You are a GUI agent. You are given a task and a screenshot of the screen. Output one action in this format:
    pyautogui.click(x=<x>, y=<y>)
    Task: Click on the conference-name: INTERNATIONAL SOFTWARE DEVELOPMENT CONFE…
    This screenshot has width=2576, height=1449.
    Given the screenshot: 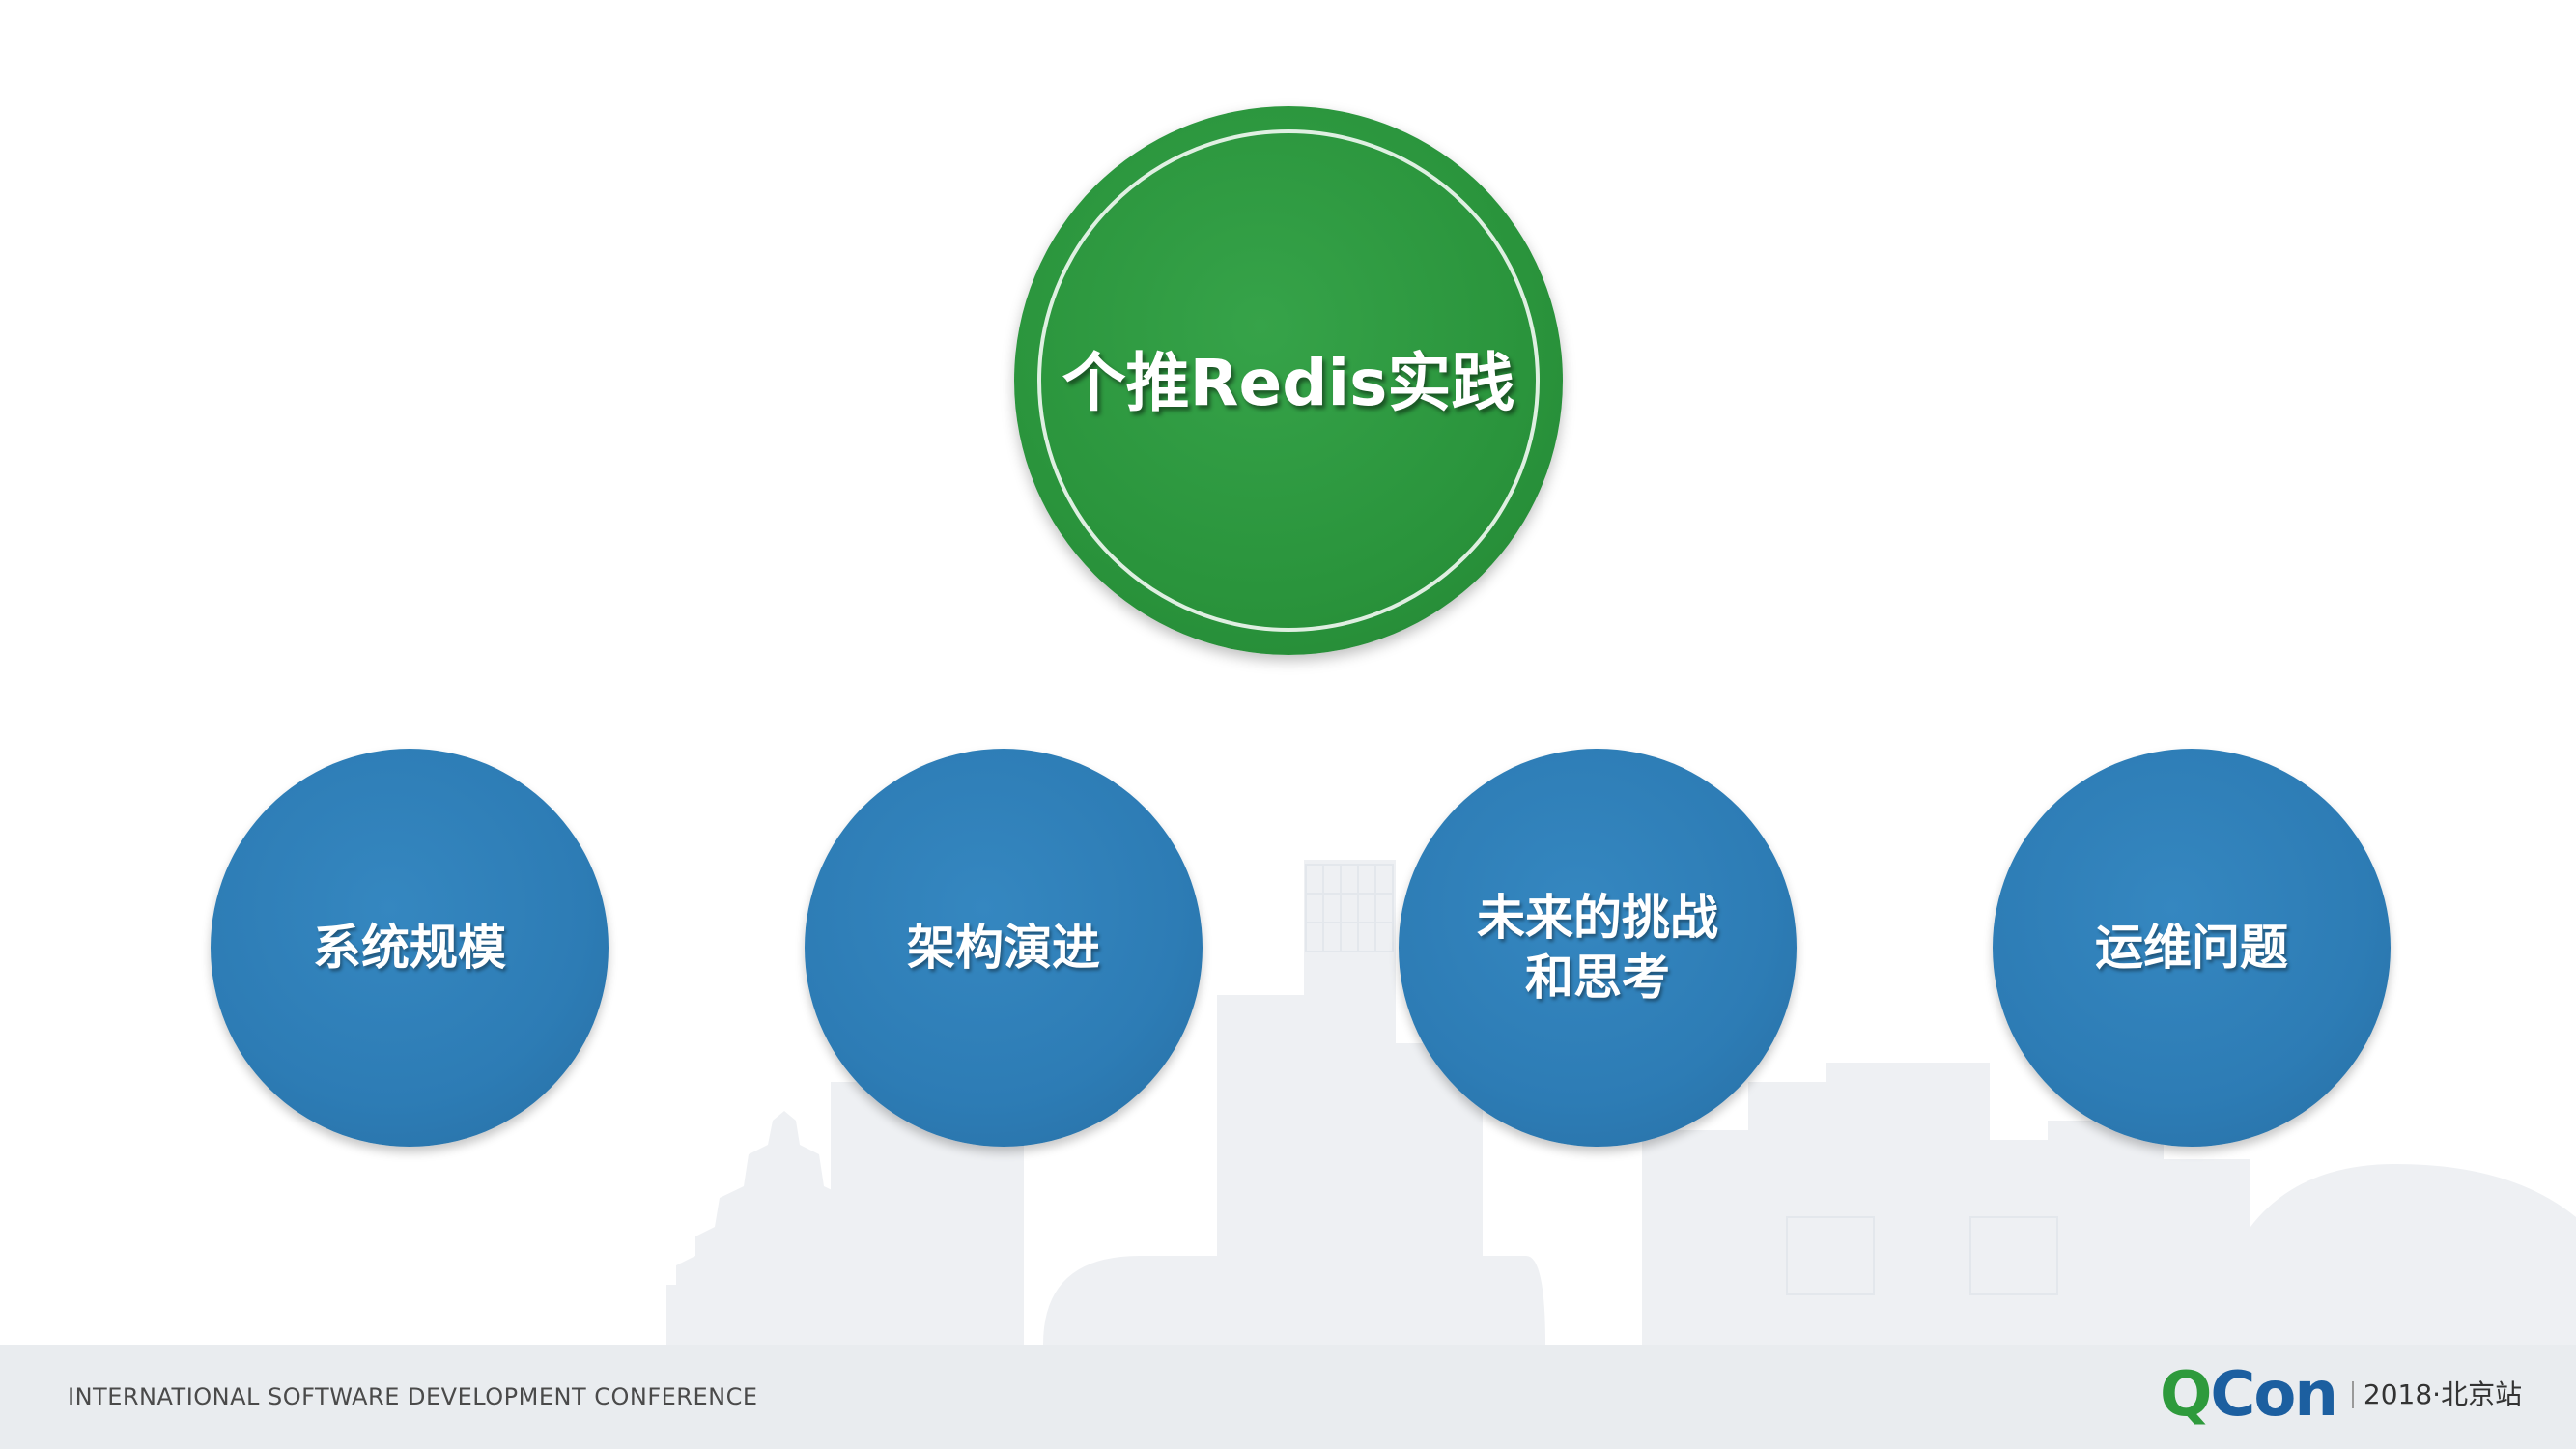 What is the action you would take?
    pyautogui.click(x=413, y=1396)
    